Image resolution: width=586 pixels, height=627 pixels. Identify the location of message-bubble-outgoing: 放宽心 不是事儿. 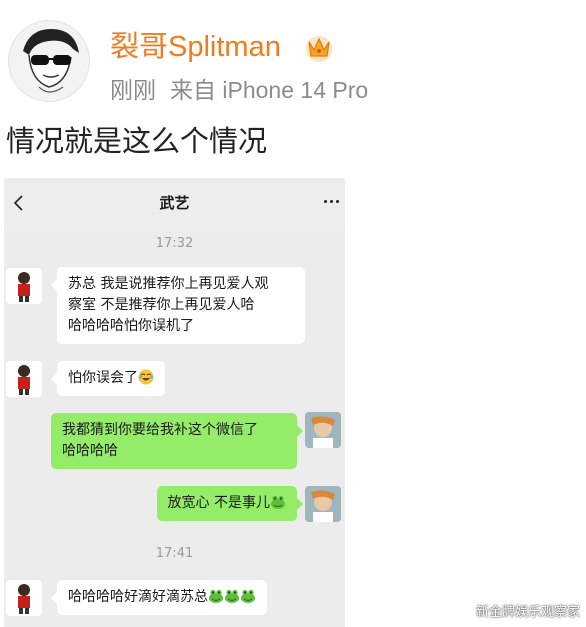
(230, 503).